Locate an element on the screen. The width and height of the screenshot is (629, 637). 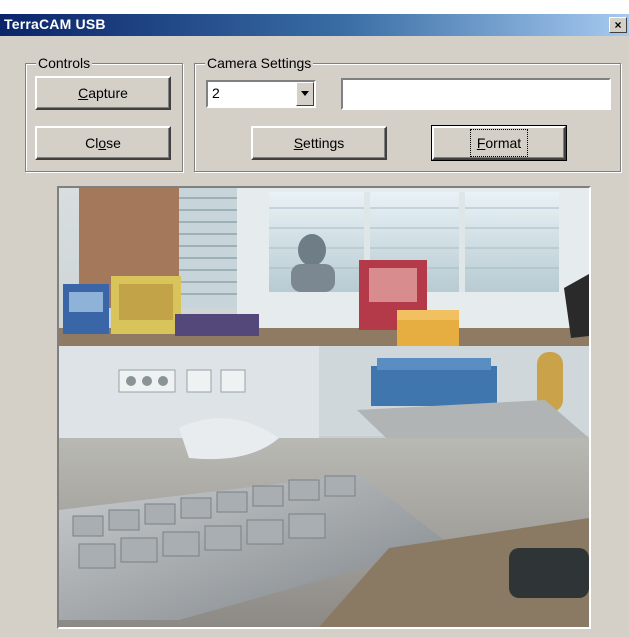
capture-button-label: apture is located at coordinates (108, 93).